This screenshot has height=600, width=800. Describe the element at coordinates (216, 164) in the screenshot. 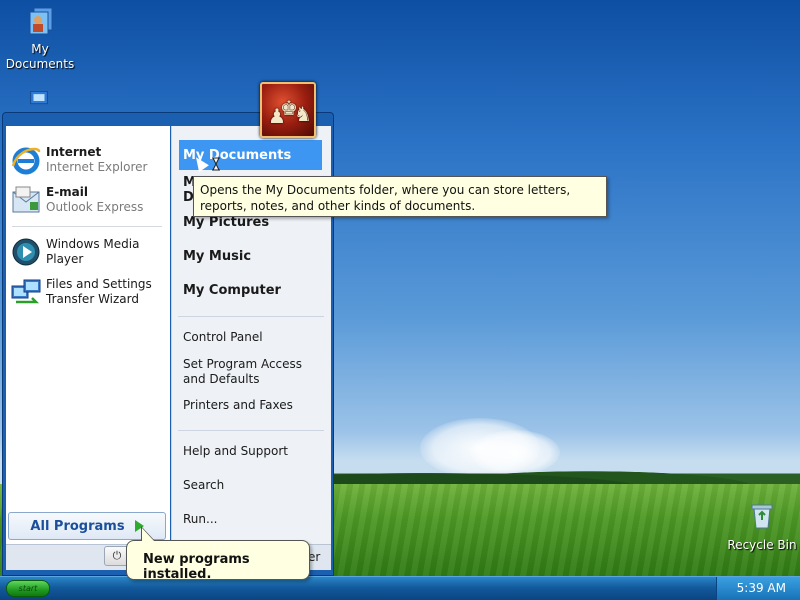

I see `hourglass-icon` at that location.